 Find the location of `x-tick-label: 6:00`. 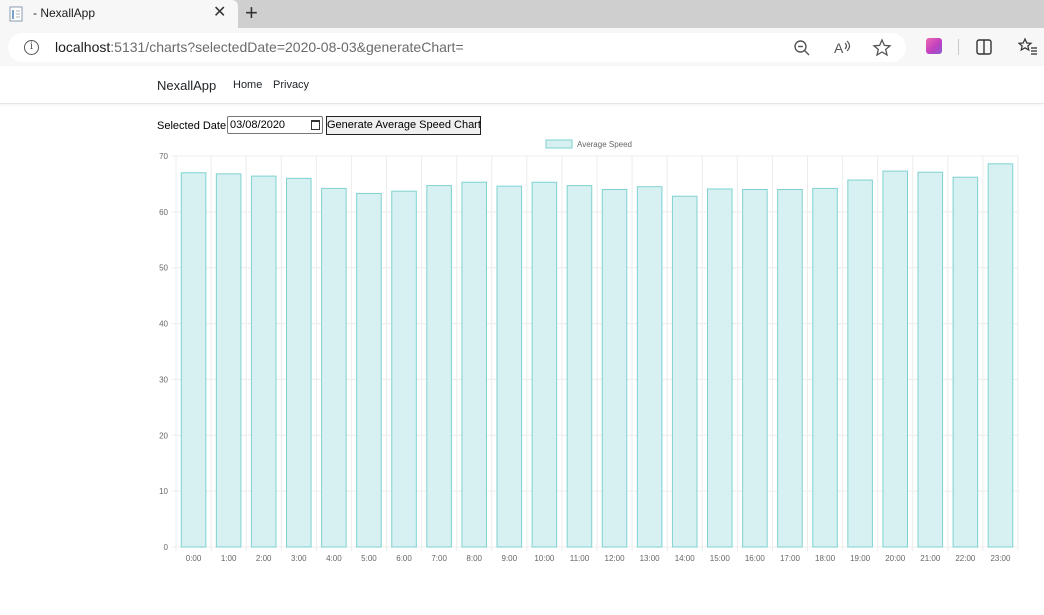

x-tick-label: 6:00 is located at coordinates (404, 558).